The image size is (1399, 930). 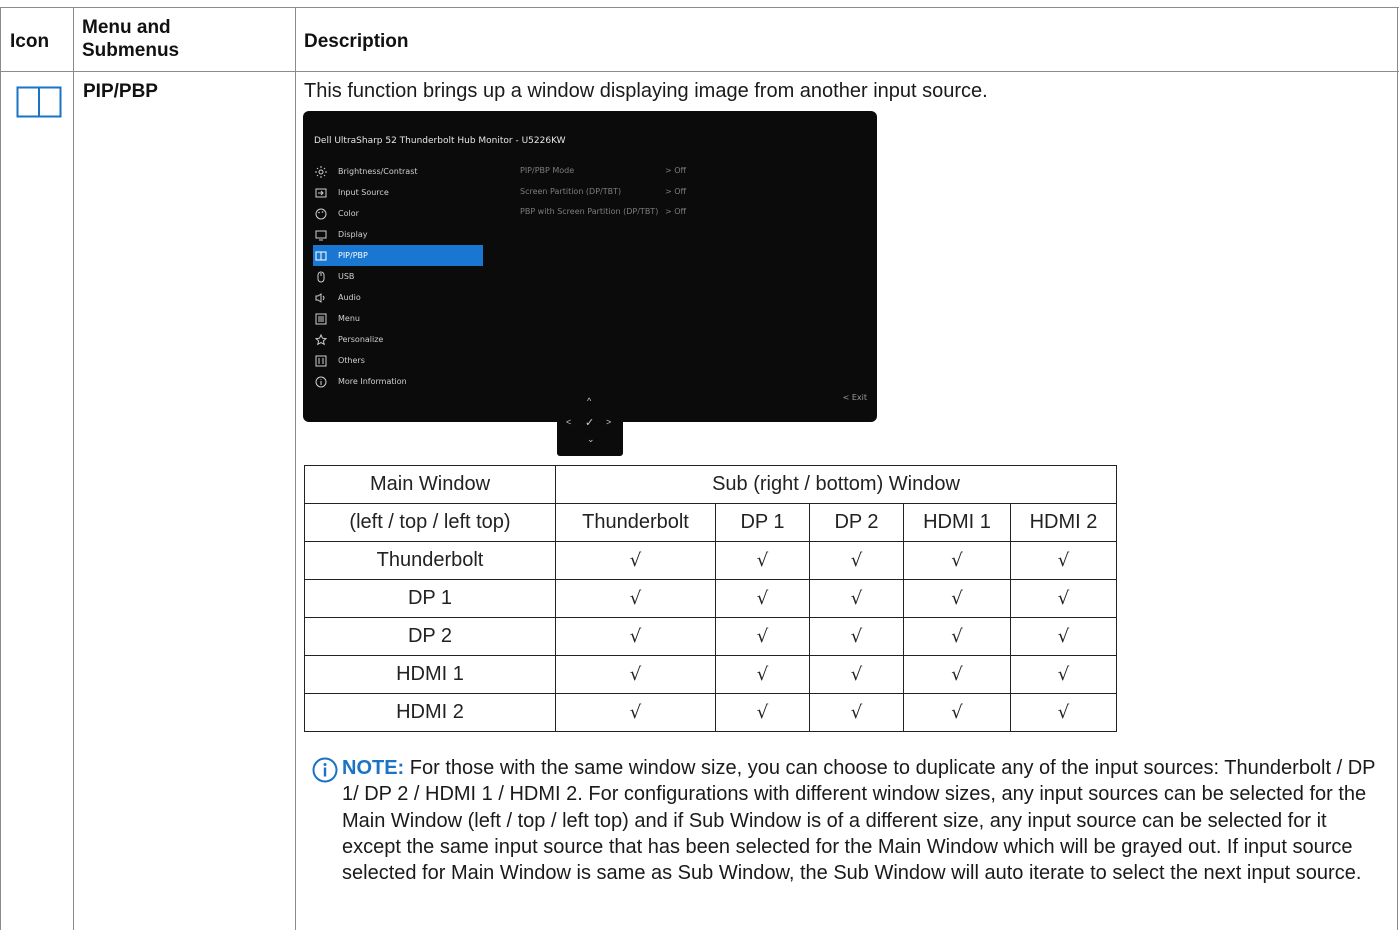 I want to click on info-icon, so click(x=321, y=382).